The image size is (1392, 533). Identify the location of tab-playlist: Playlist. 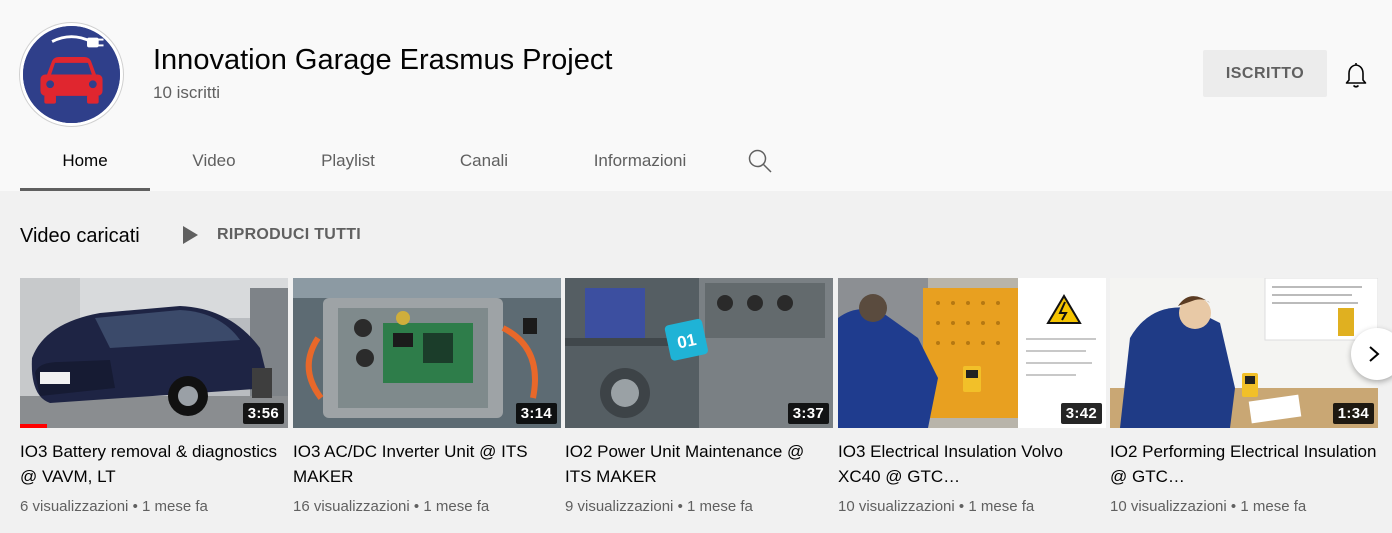
(348, 160).